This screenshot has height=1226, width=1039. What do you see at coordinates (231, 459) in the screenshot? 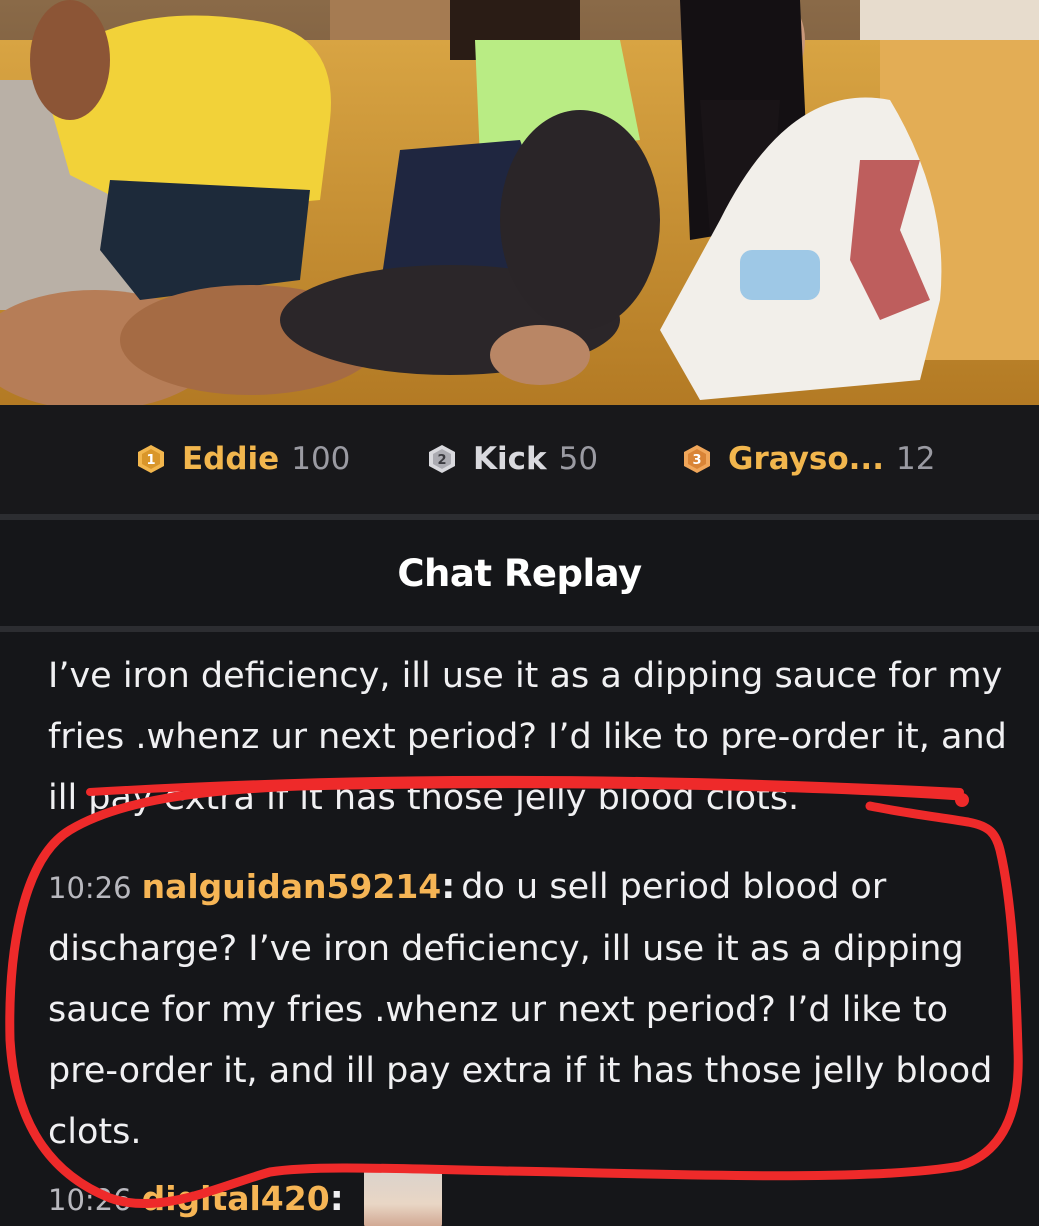
I see `leaderboard-name: Eddie` at bounding box center [231, 459].